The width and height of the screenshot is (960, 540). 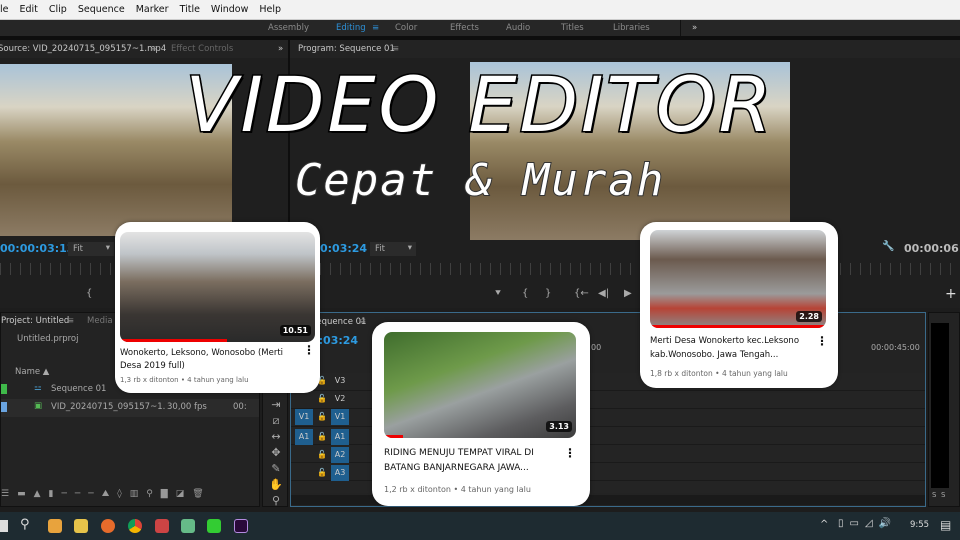 What do you see at coordinates (25, 524) in the screenshot?
I see `search-icon: ⚲` at bounding box center [25, 524].